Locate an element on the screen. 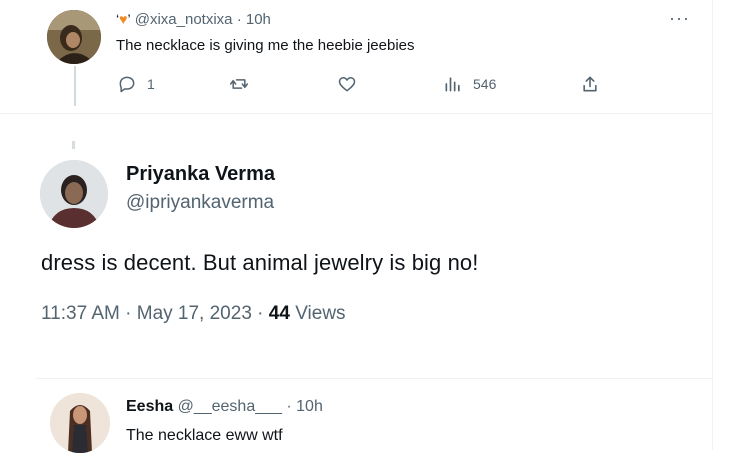 This screenshot has height=453, width=736. reply-count: 1 is located at coordinates (151, 84).